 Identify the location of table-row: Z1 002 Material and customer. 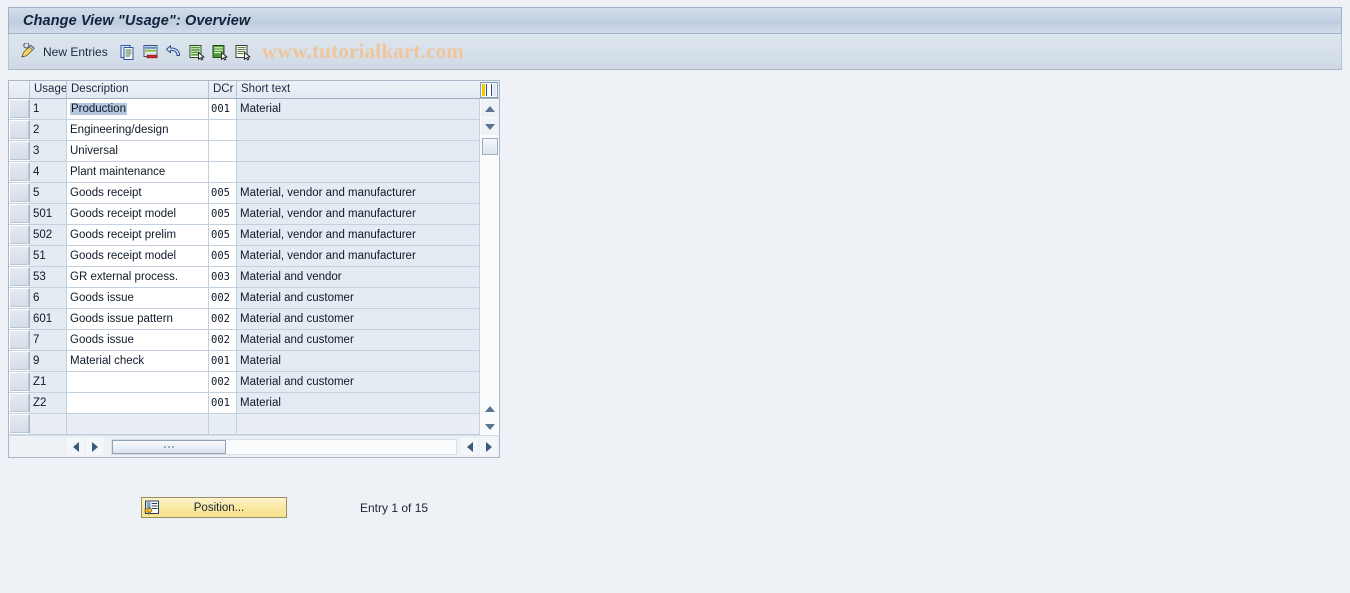
(244, 382).